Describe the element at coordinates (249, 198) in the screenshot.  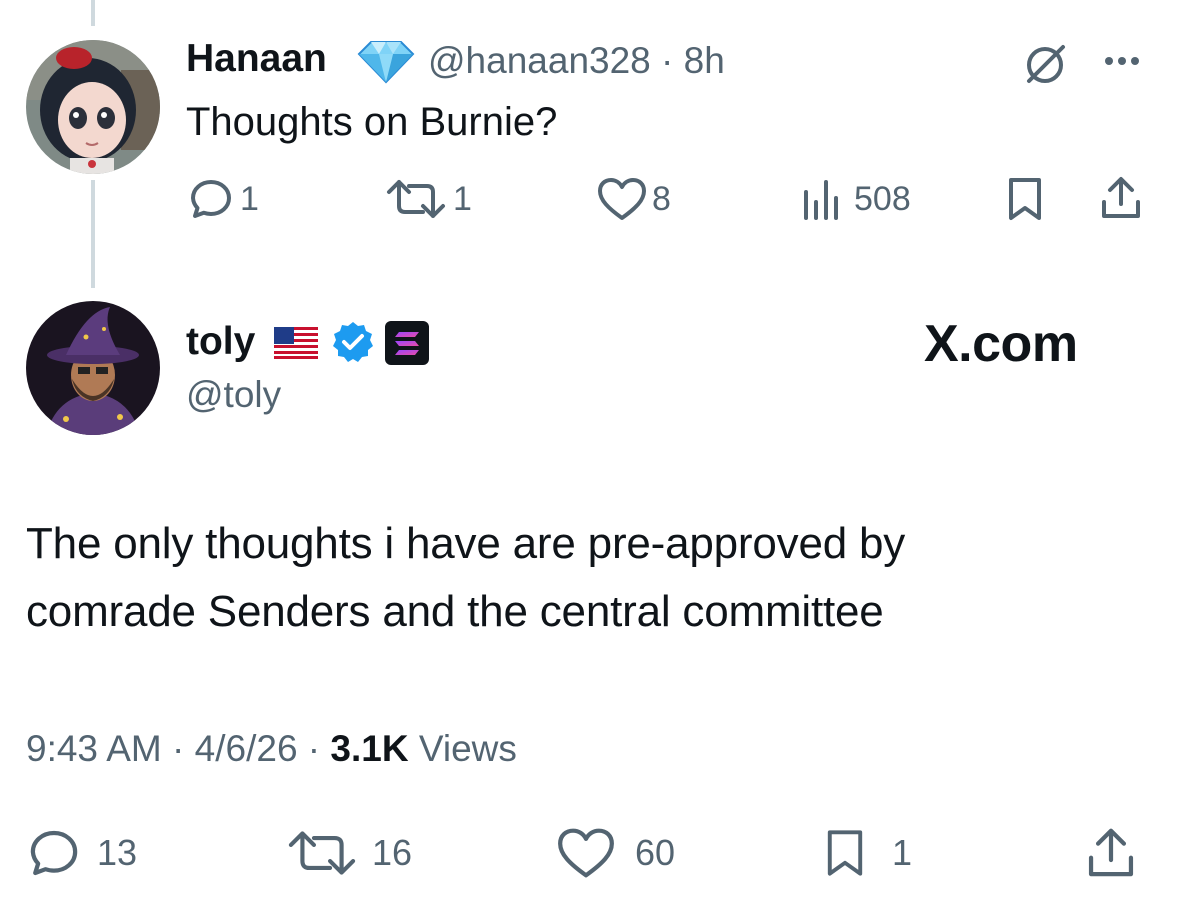
I see `reply-count: 1` at that location.